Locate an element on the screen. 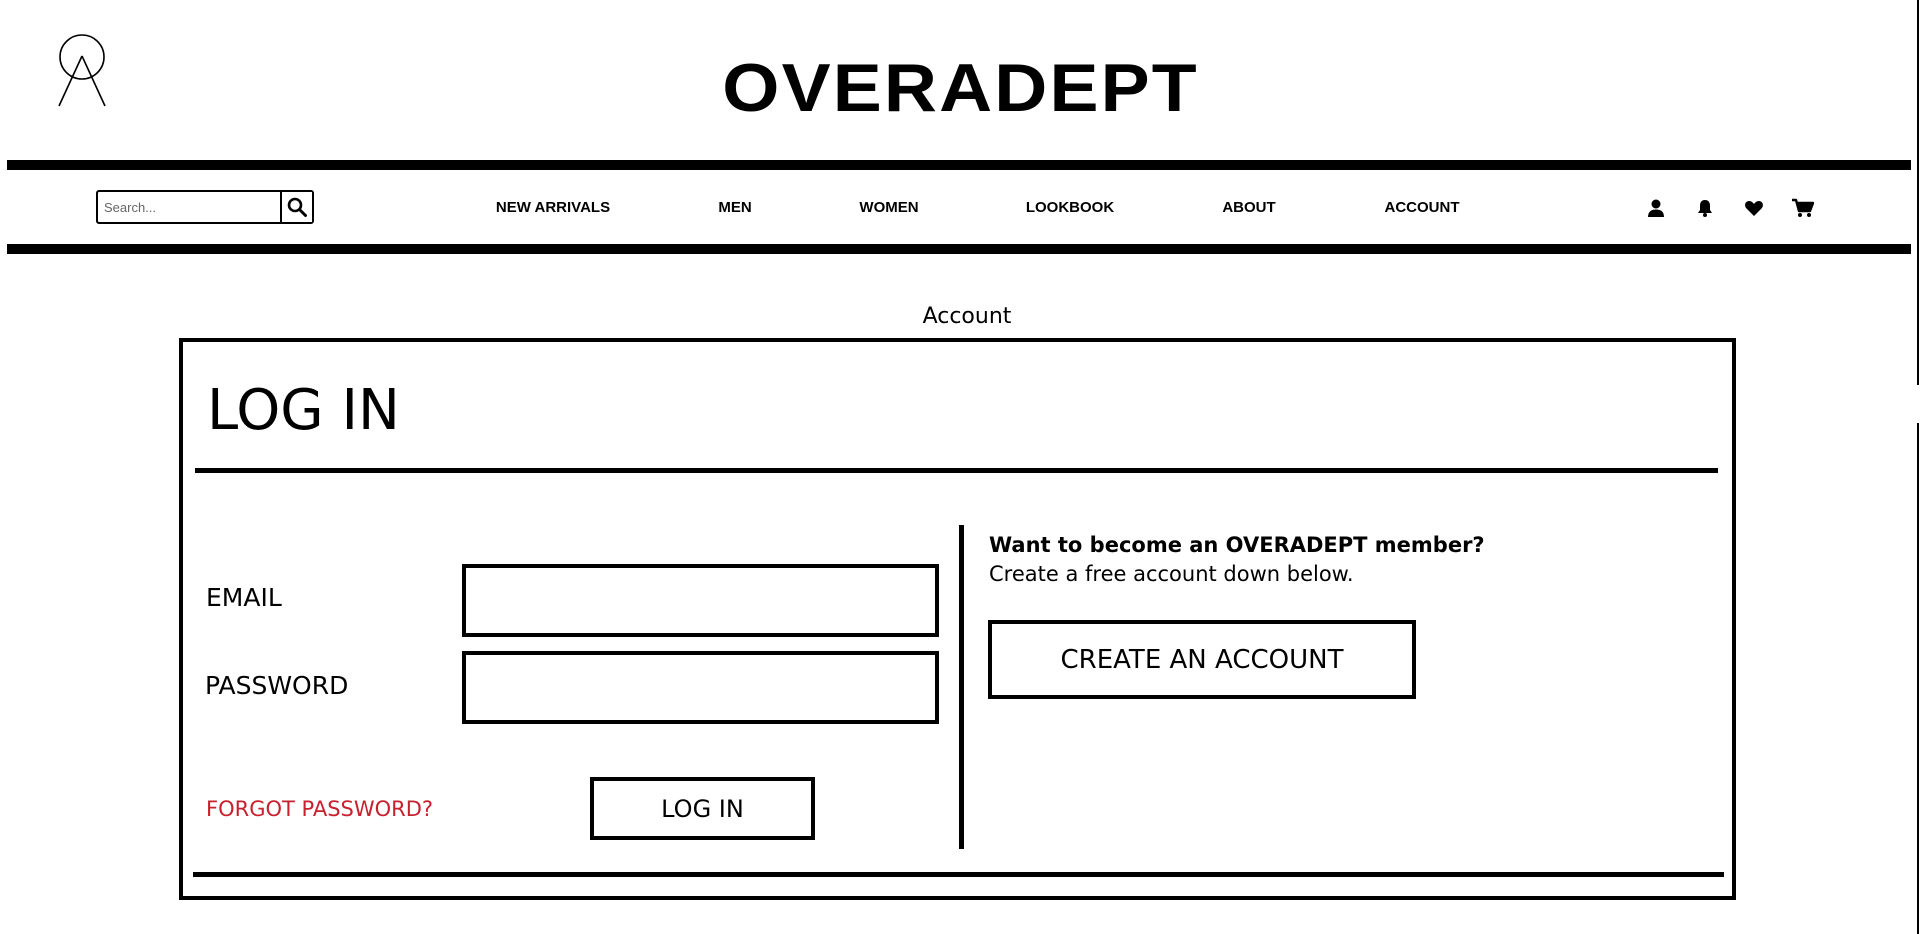 This screenshot has width=1921, height=934. nav-account: ACCOUNT is located at coordinates (1422, 208).